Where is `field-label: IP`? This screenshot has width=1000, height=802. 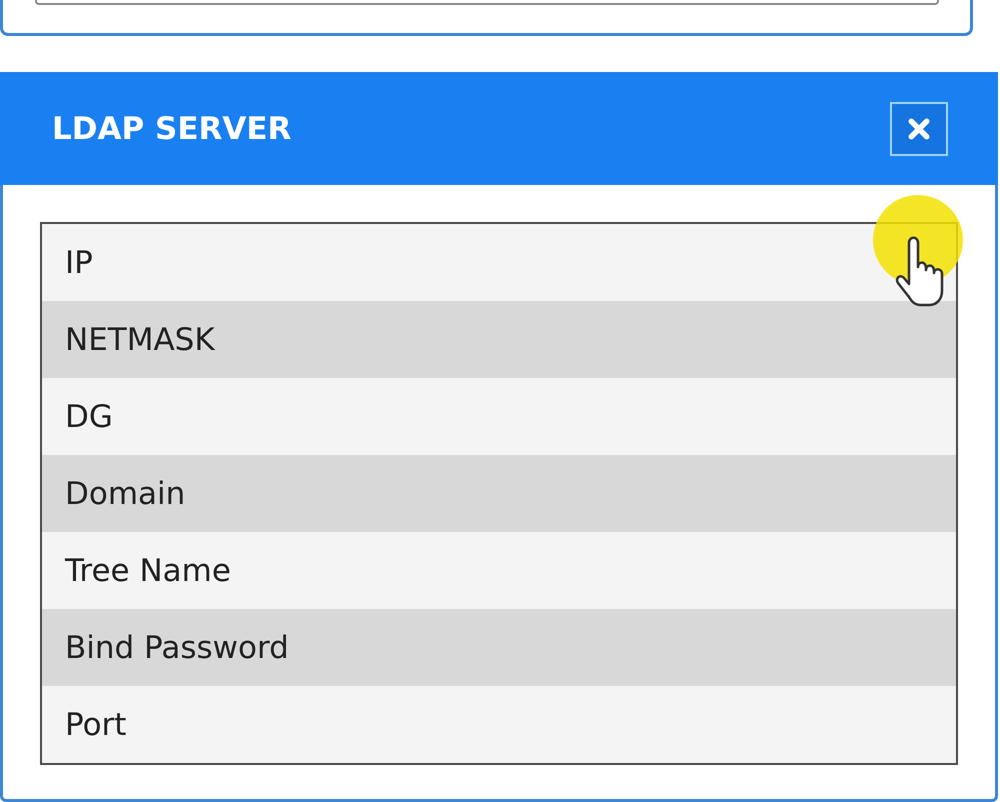
field-label: IP is located at coordinates (79, 262).